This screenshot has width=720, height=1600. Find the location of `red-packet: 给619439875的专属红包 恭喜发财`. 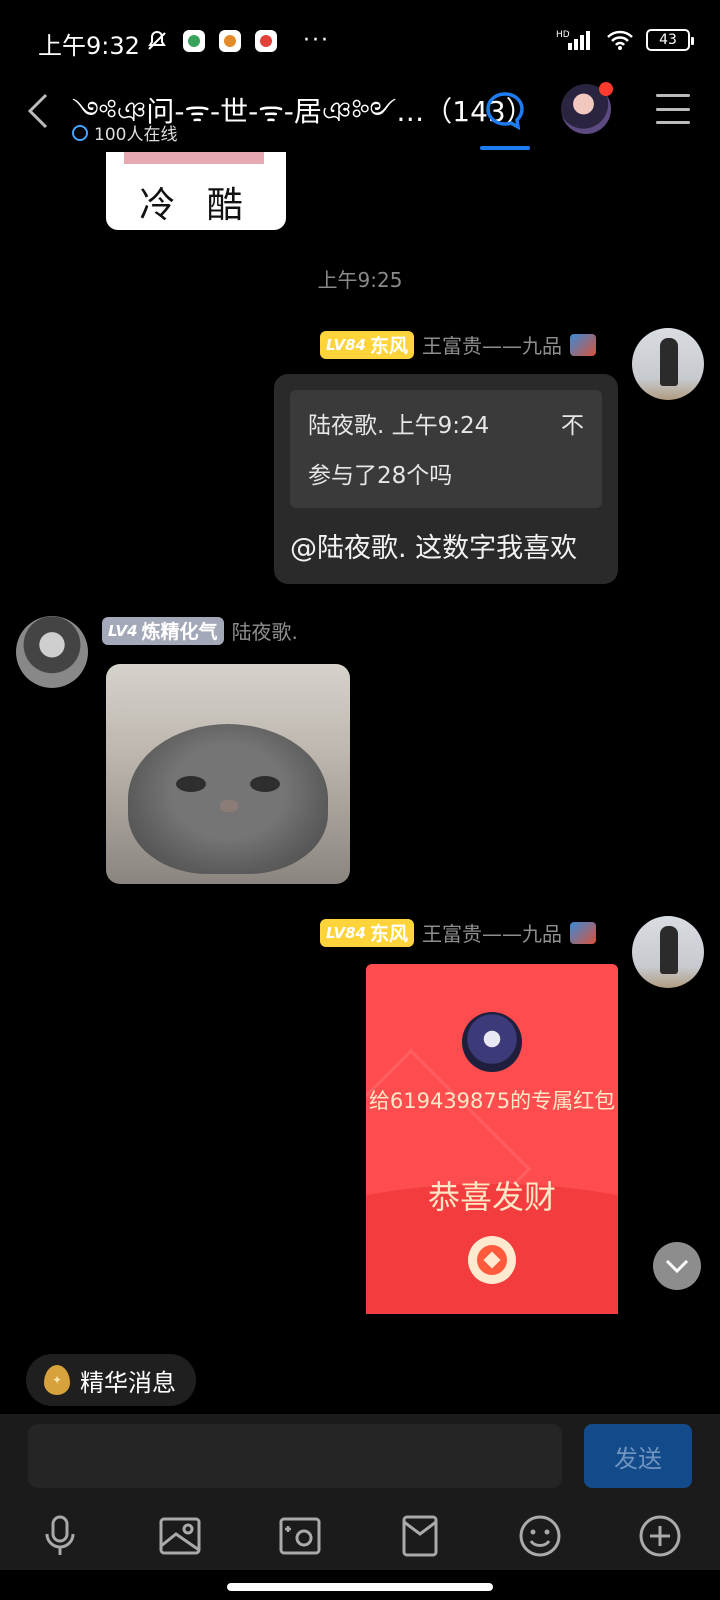

red-packet: 给619439875的专属红包 恭喜发财 is located at coordinates (492, 1139).